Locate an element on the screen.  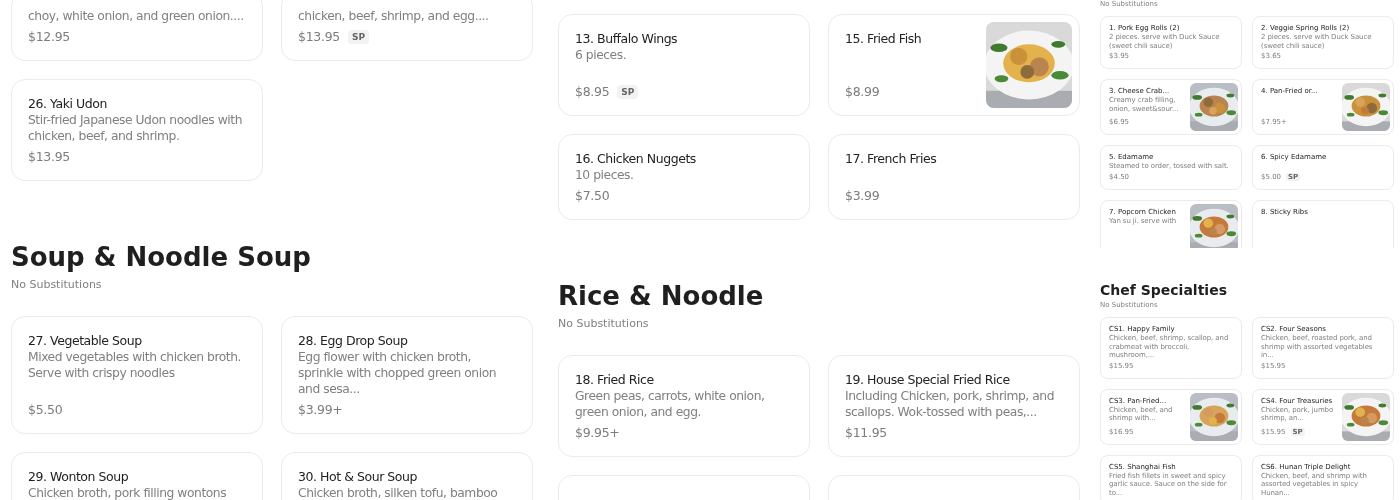
menu-card: 18. Fried Rice Green peas, carrots, white onion, green onion, and egg. $9.95+ is located at coordinates (684, 406).